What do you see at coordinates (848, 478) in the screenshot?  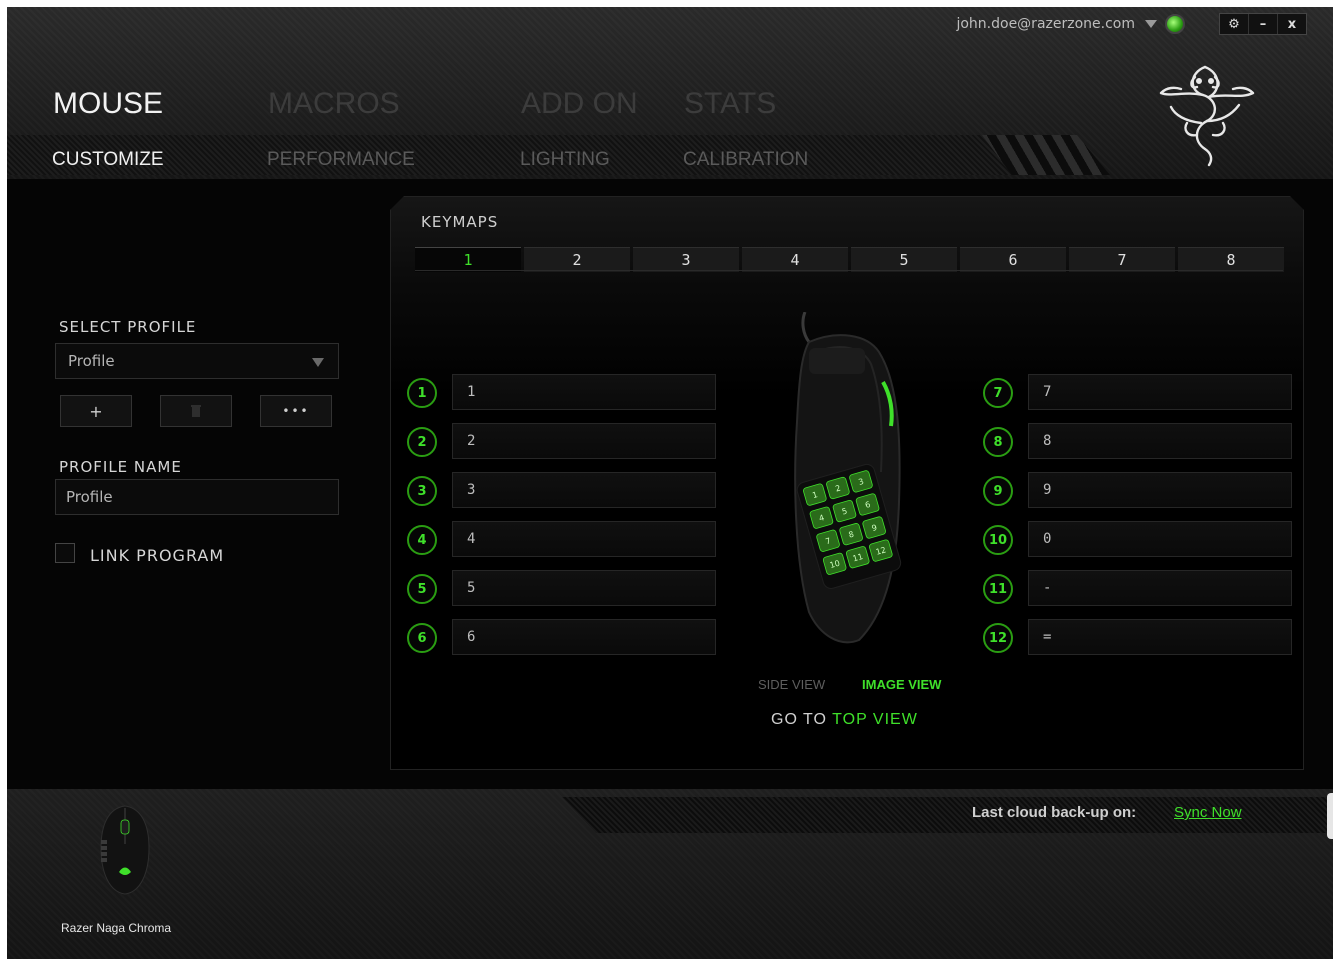 I see `mouse-side-image: 1 2 3 4 5 6 7 8 9 10 11 12` at bounding box center [848, 478].